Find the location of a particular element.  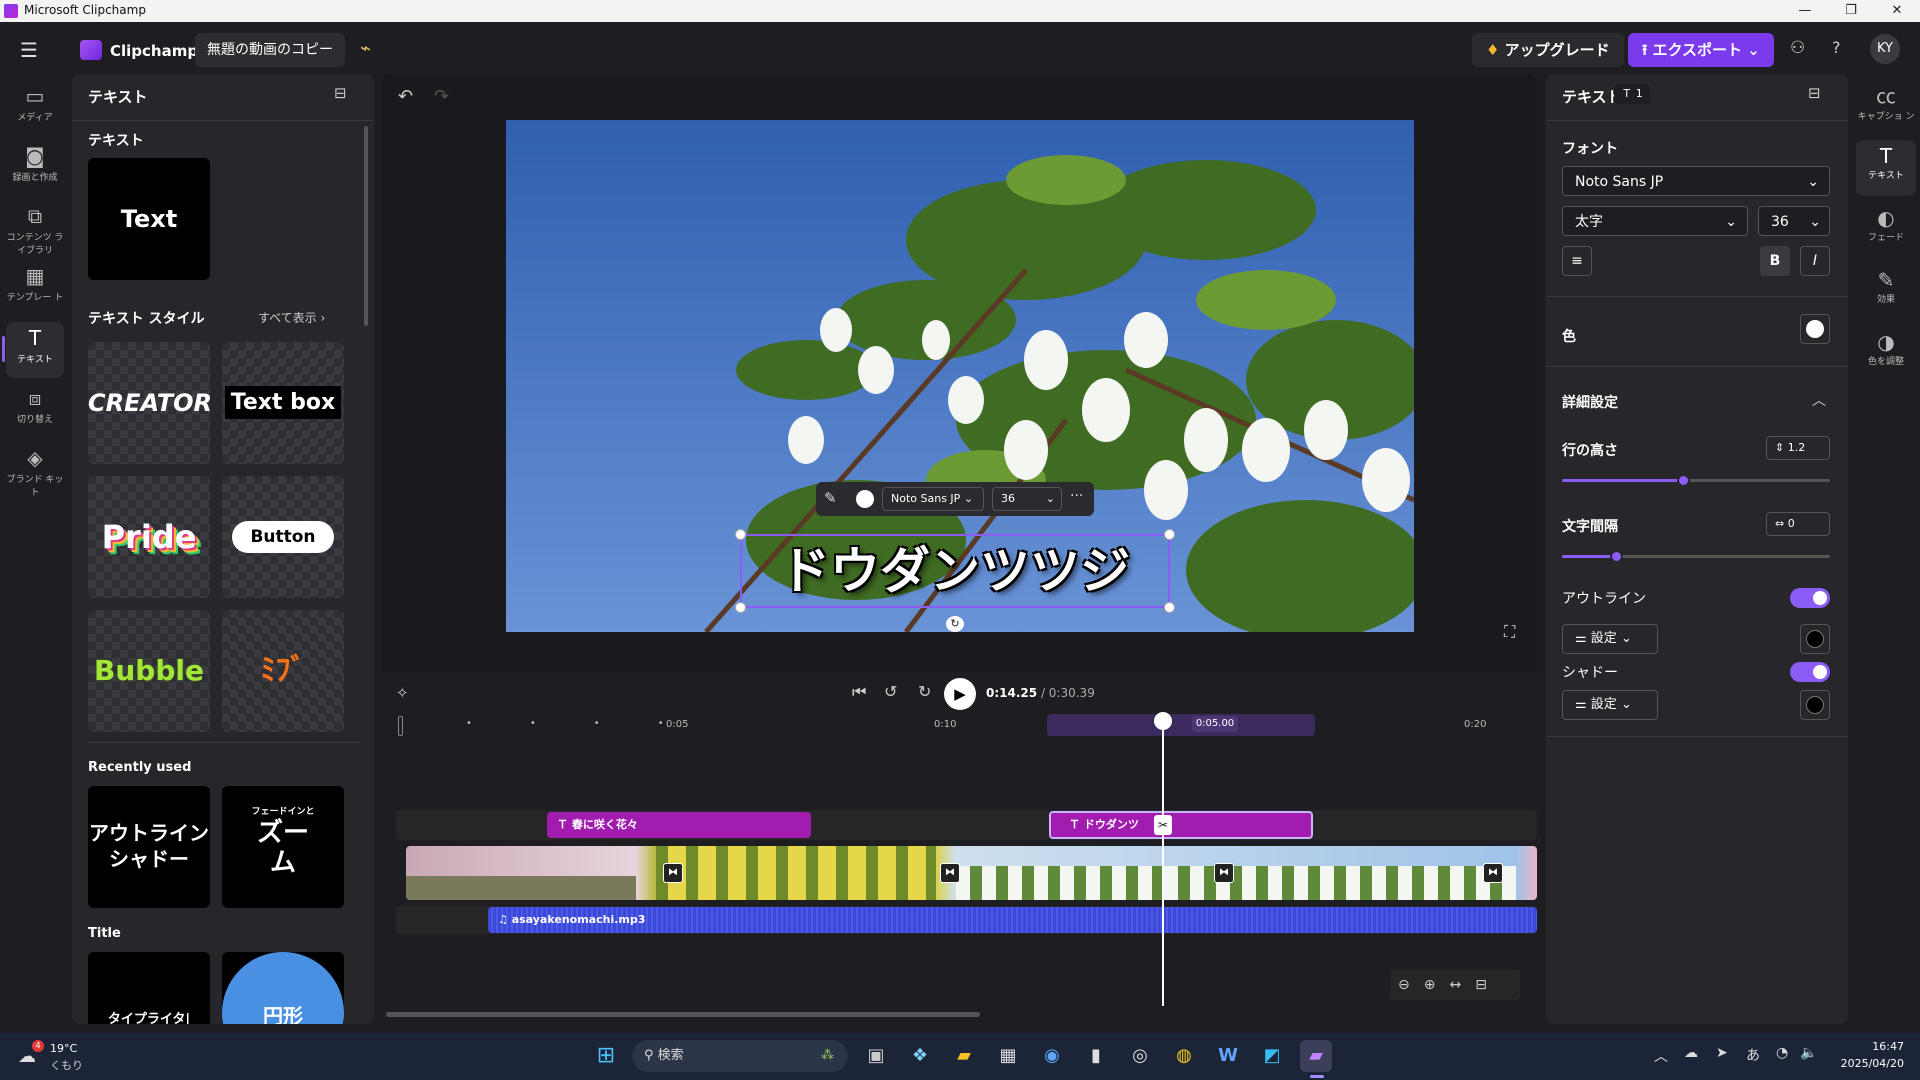

maximize-button: ❐ is located at coordinates (1851, 11).